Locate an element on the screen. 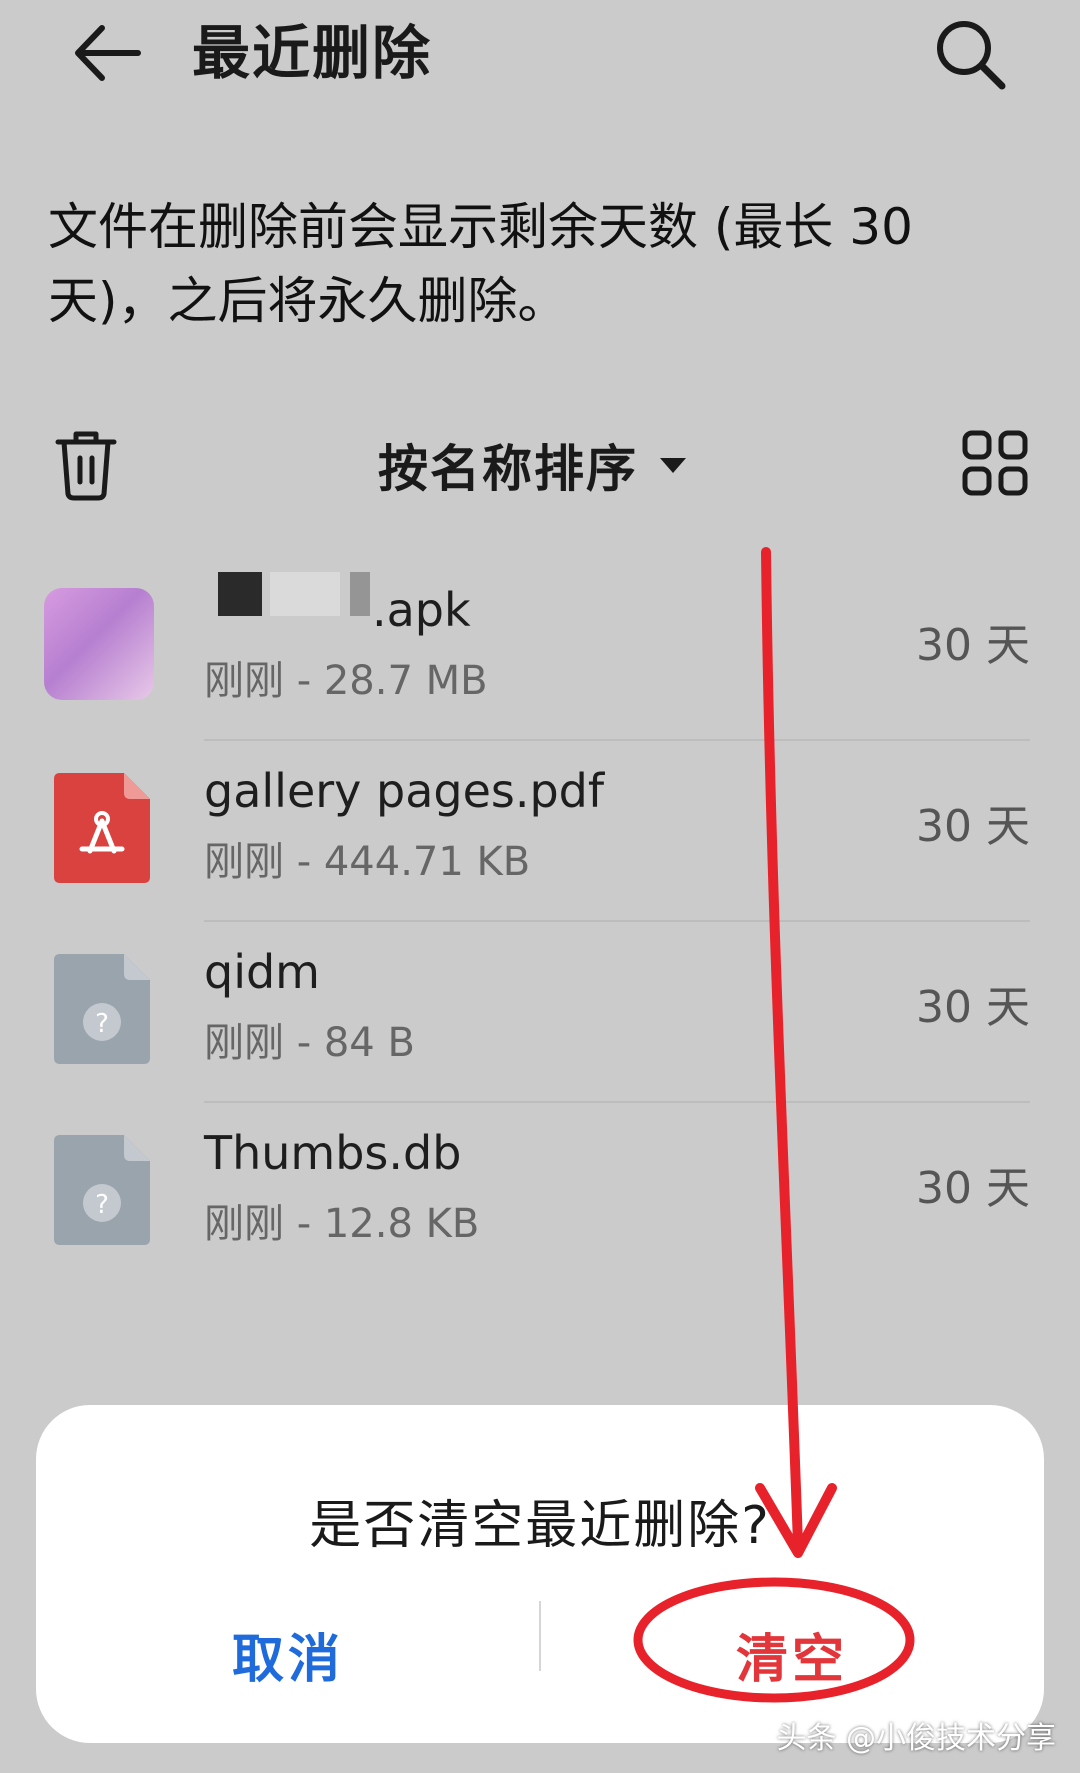  page-title: 最近删除 is located at coordinates (312, 53).